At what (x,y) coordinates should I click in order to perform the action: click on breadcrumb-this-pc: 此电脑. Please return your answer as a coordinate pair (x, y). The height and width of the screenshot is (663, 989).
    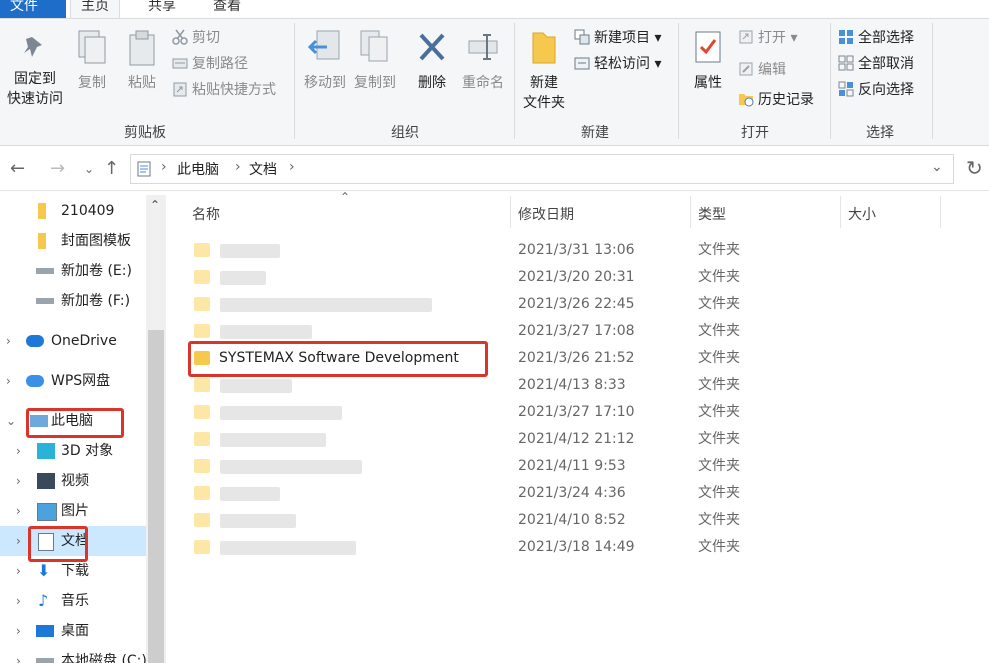
    Looking at the image, I should click on (198, 169).